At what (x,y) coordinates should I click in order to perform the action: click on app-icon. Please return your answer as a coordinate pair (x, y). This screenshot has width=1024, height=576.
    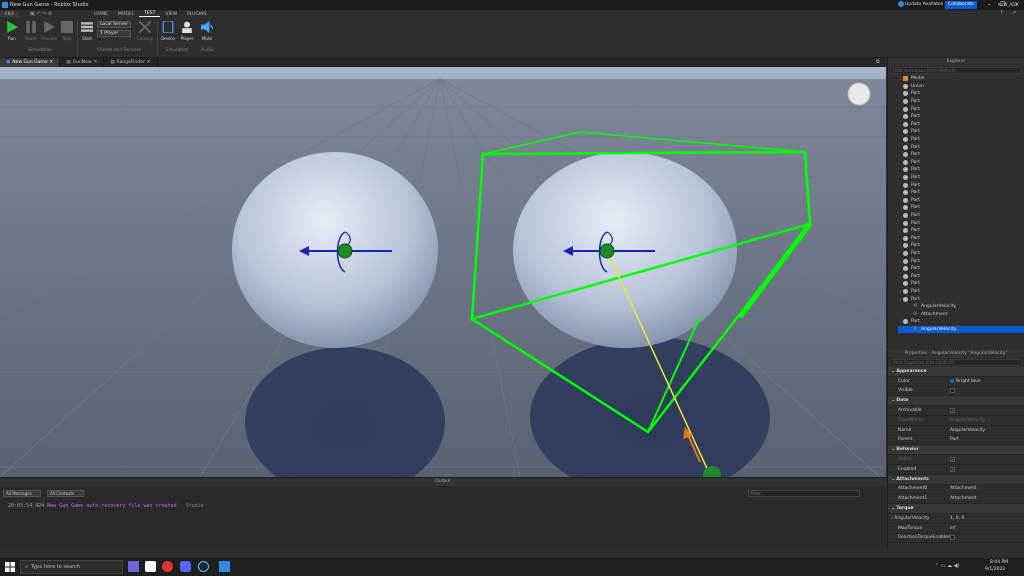
    Looking at the image, I should click on (150, 566).